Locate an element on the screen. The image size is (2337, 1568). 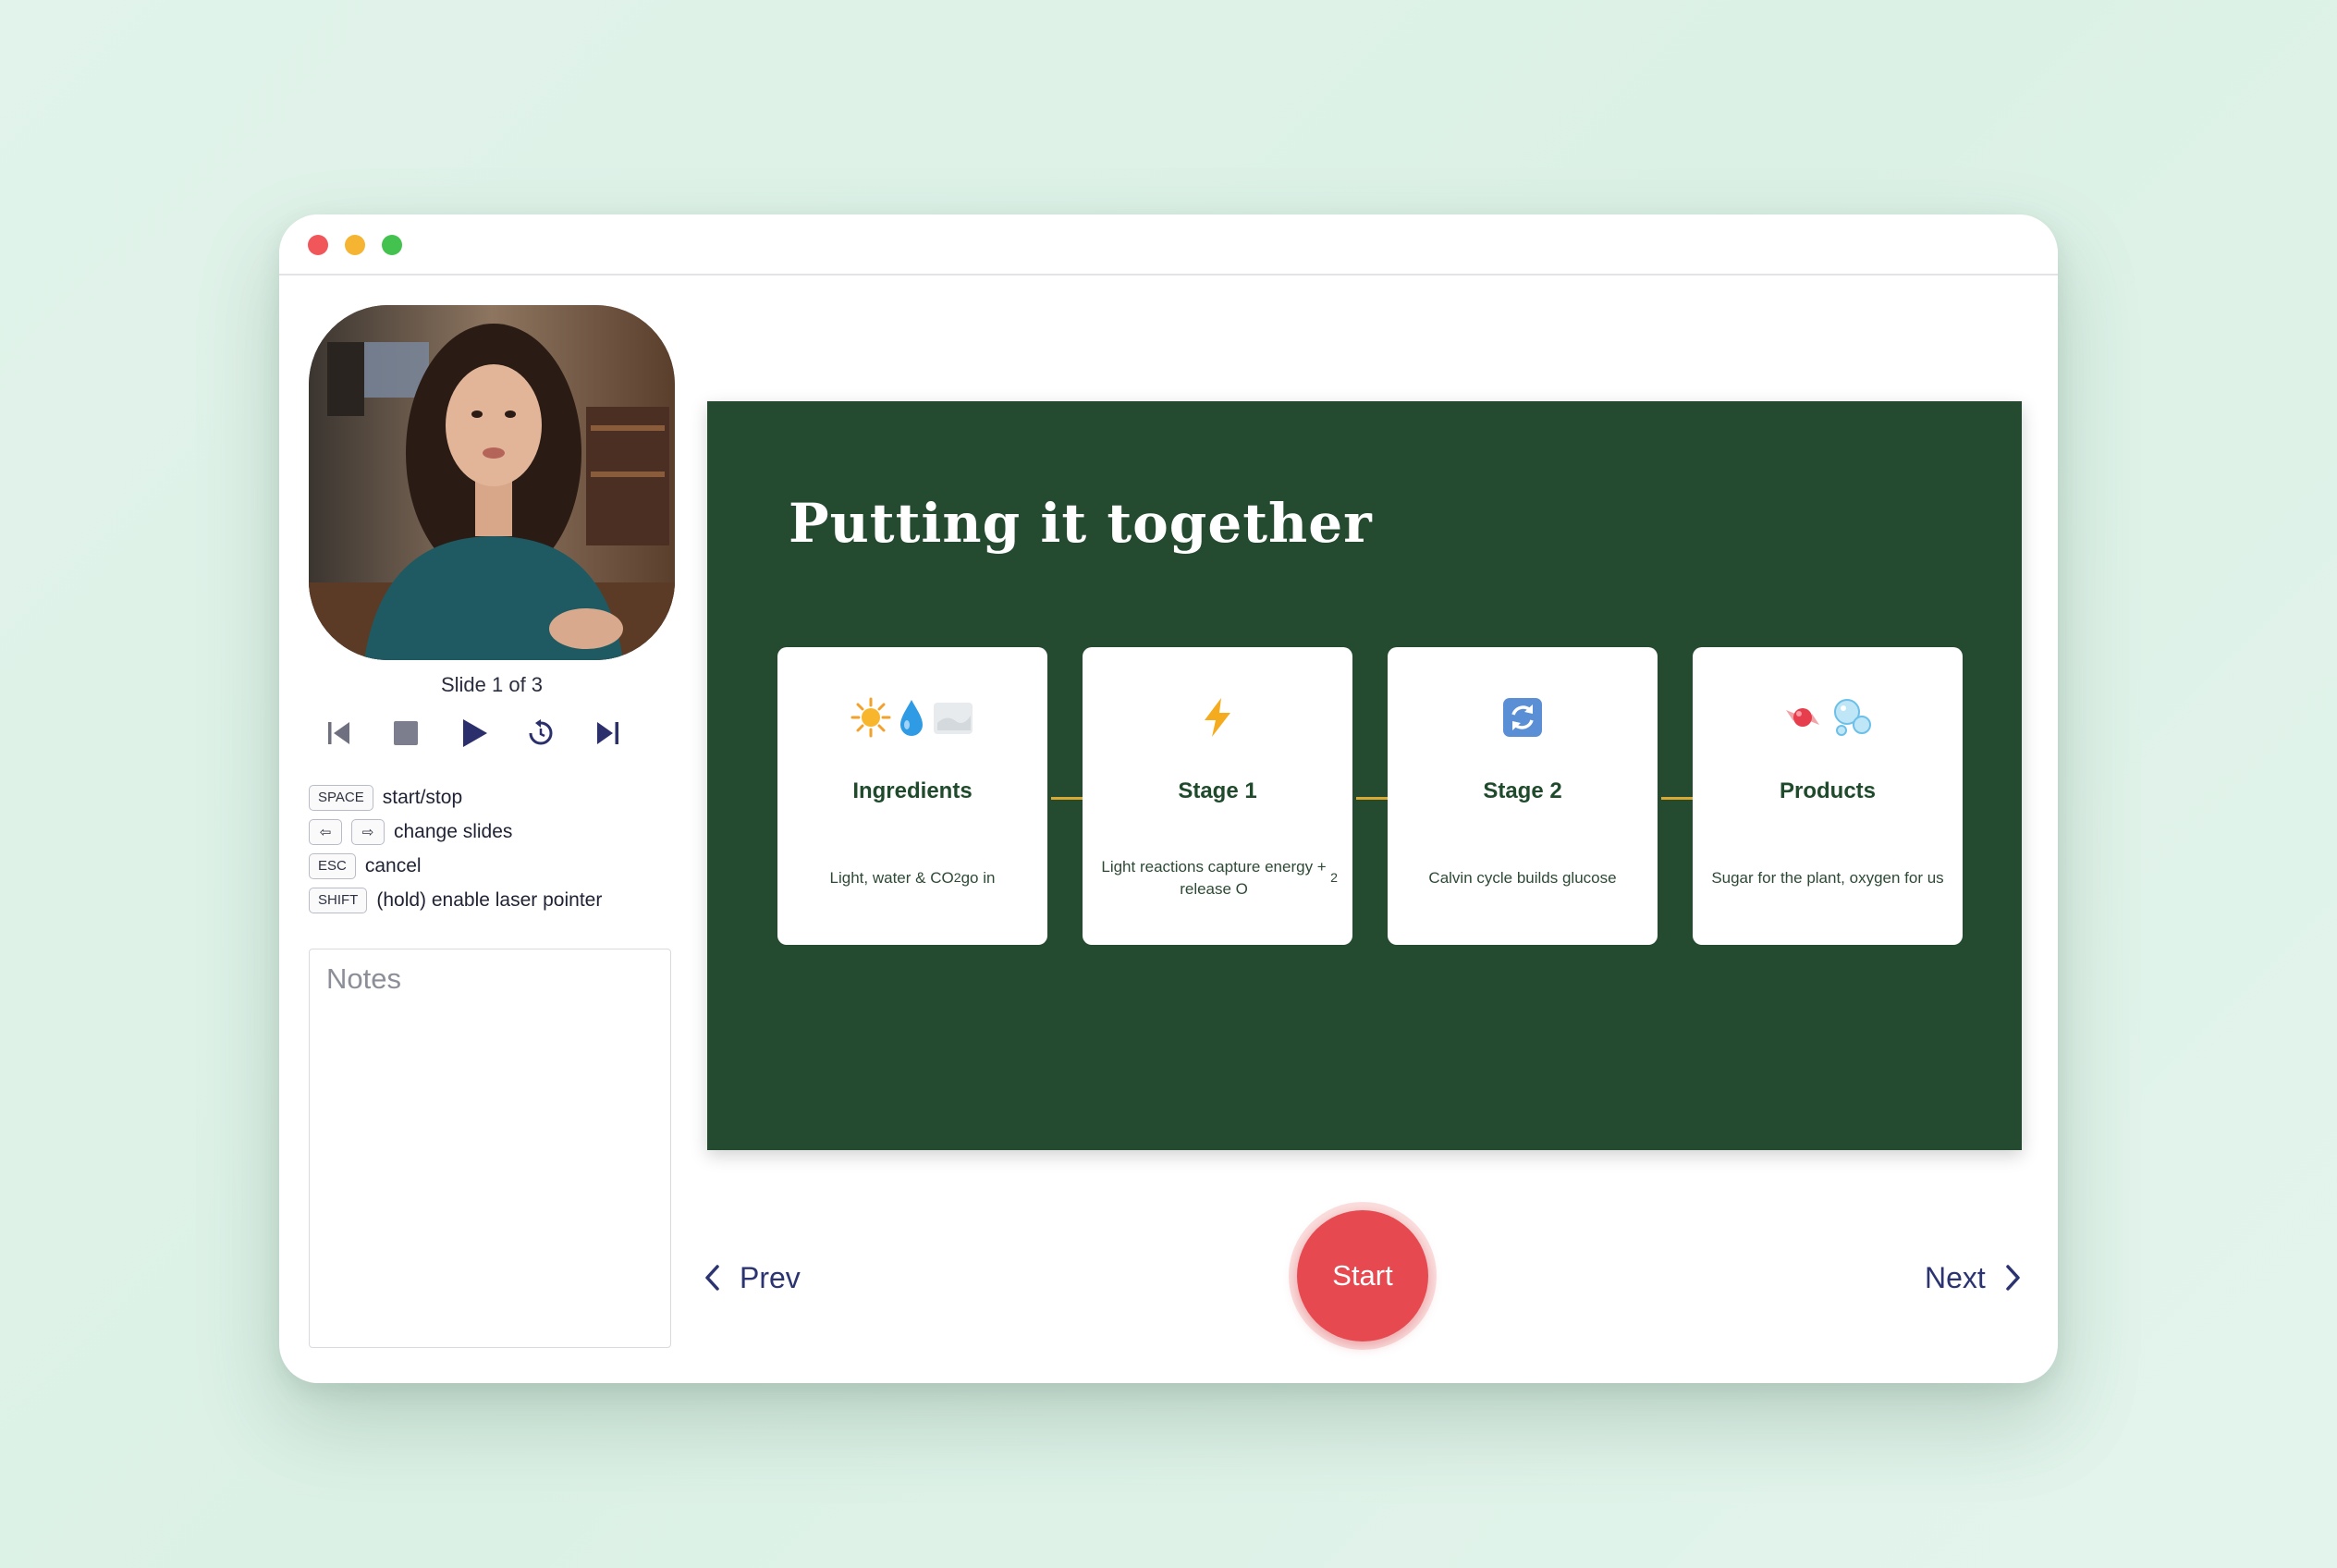
close-window-button is located at coordinates (318, 245).